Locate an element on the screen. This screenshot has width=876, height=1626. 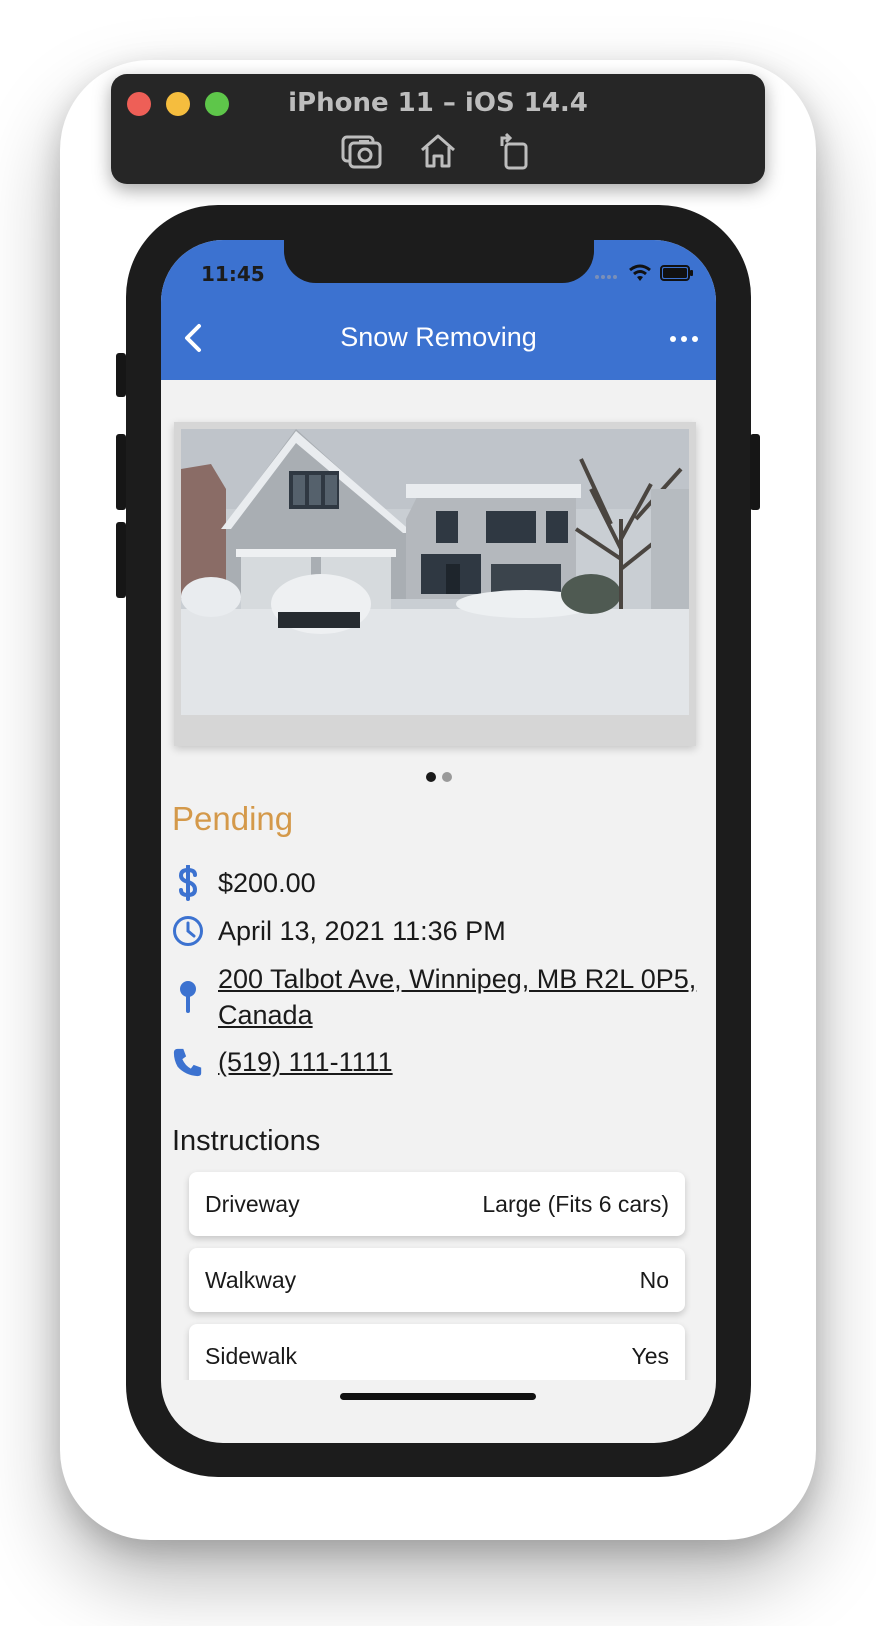
notch is located at coordinates (439, 261).